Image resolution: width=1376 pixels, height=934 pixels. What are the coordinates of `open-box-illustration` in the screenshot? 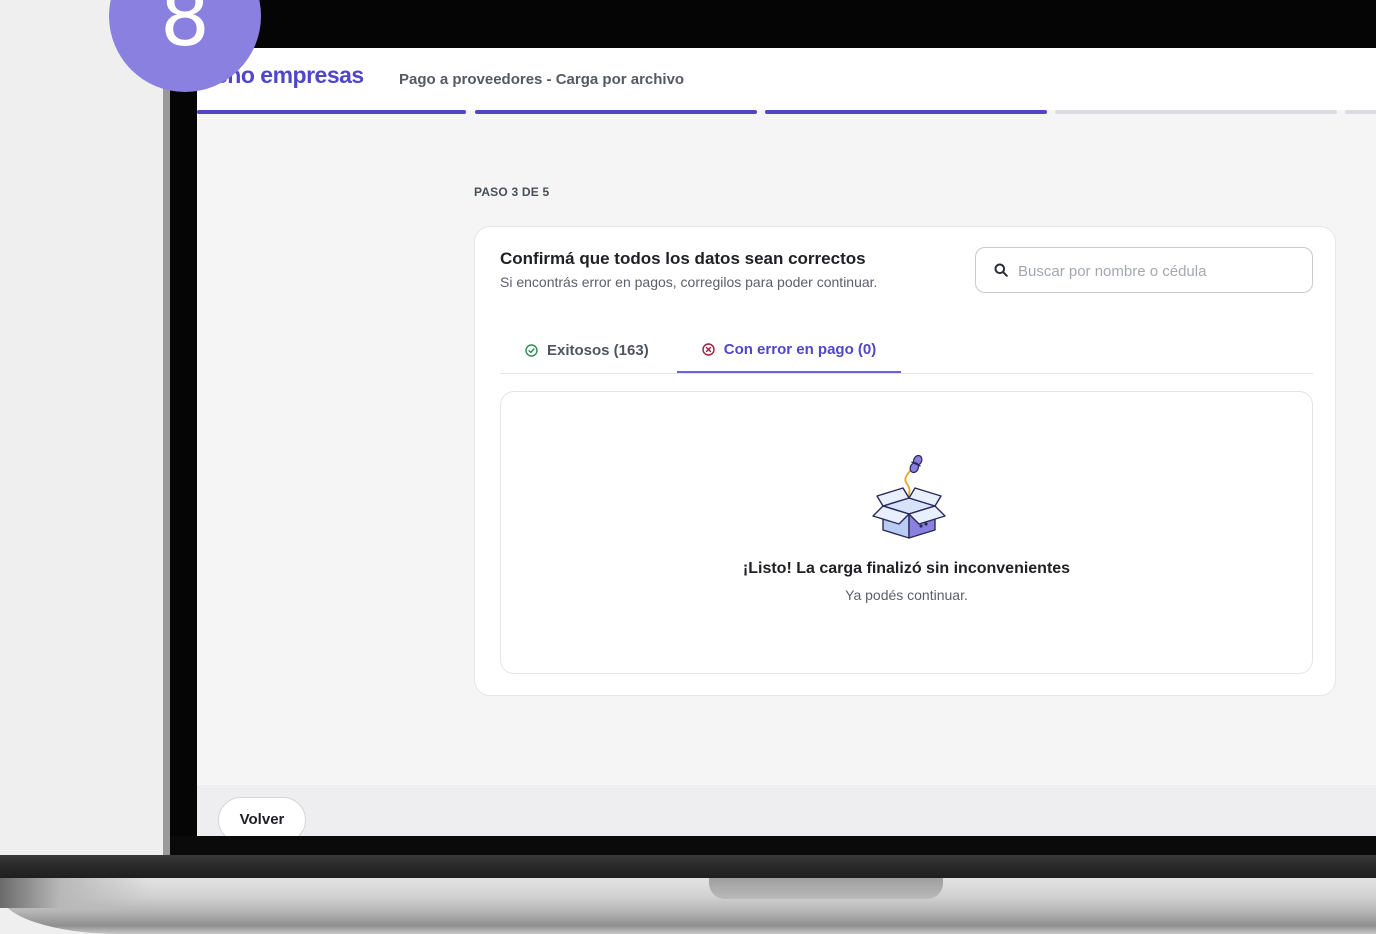 It's located at (909, 496).